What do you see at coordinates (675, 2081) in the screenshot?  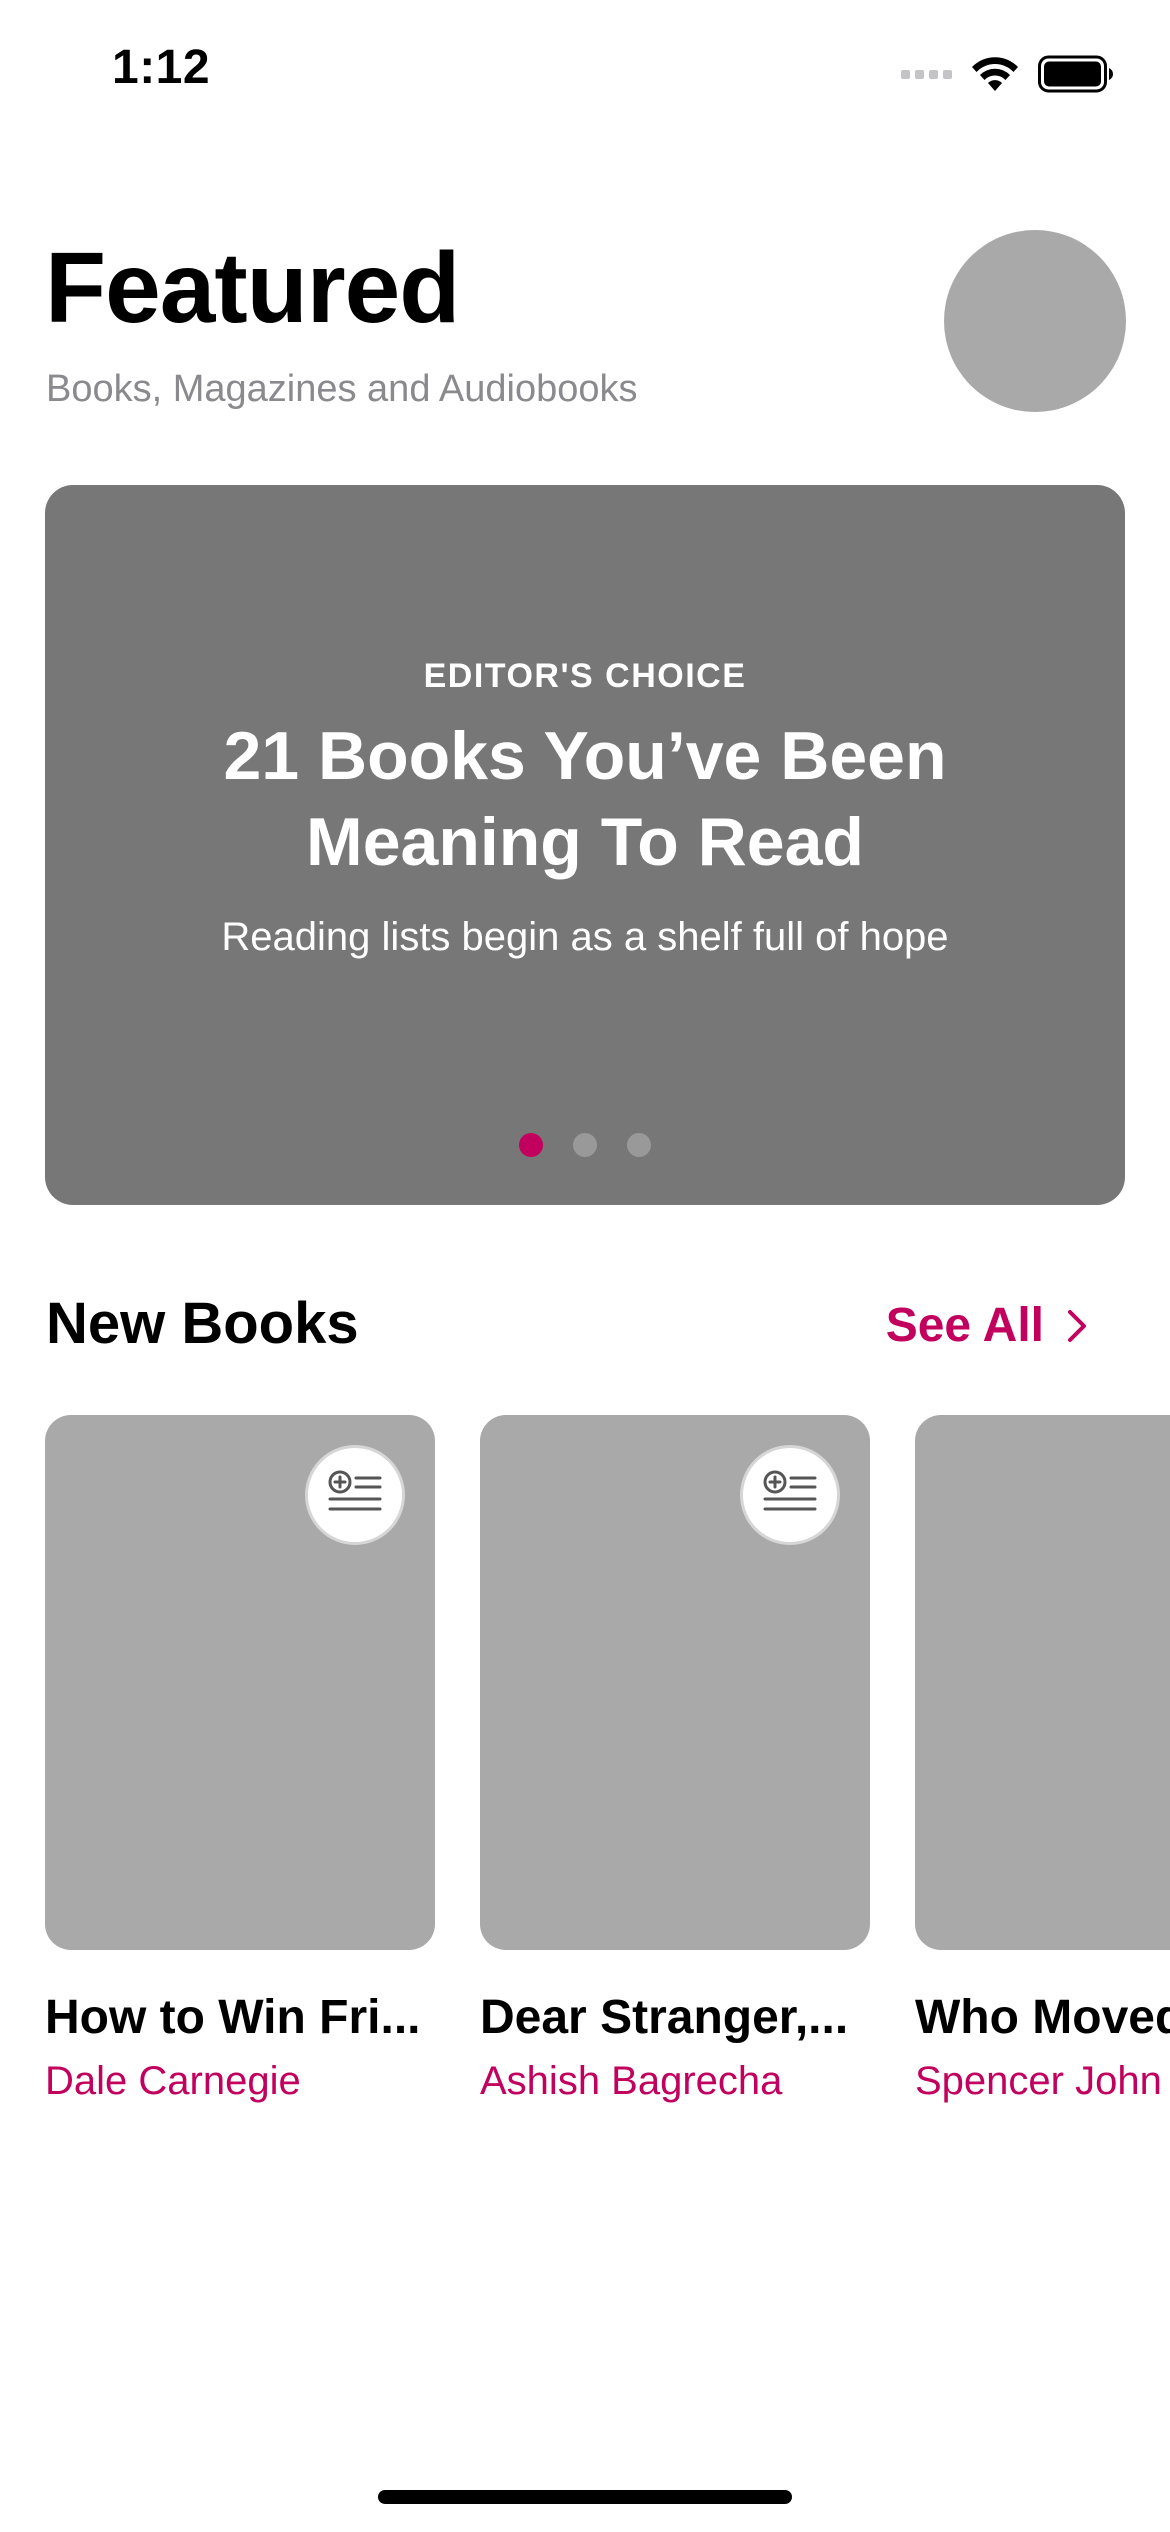 I see `book-author: Ashish Bagrecha` at bounding box center [675, 2081].